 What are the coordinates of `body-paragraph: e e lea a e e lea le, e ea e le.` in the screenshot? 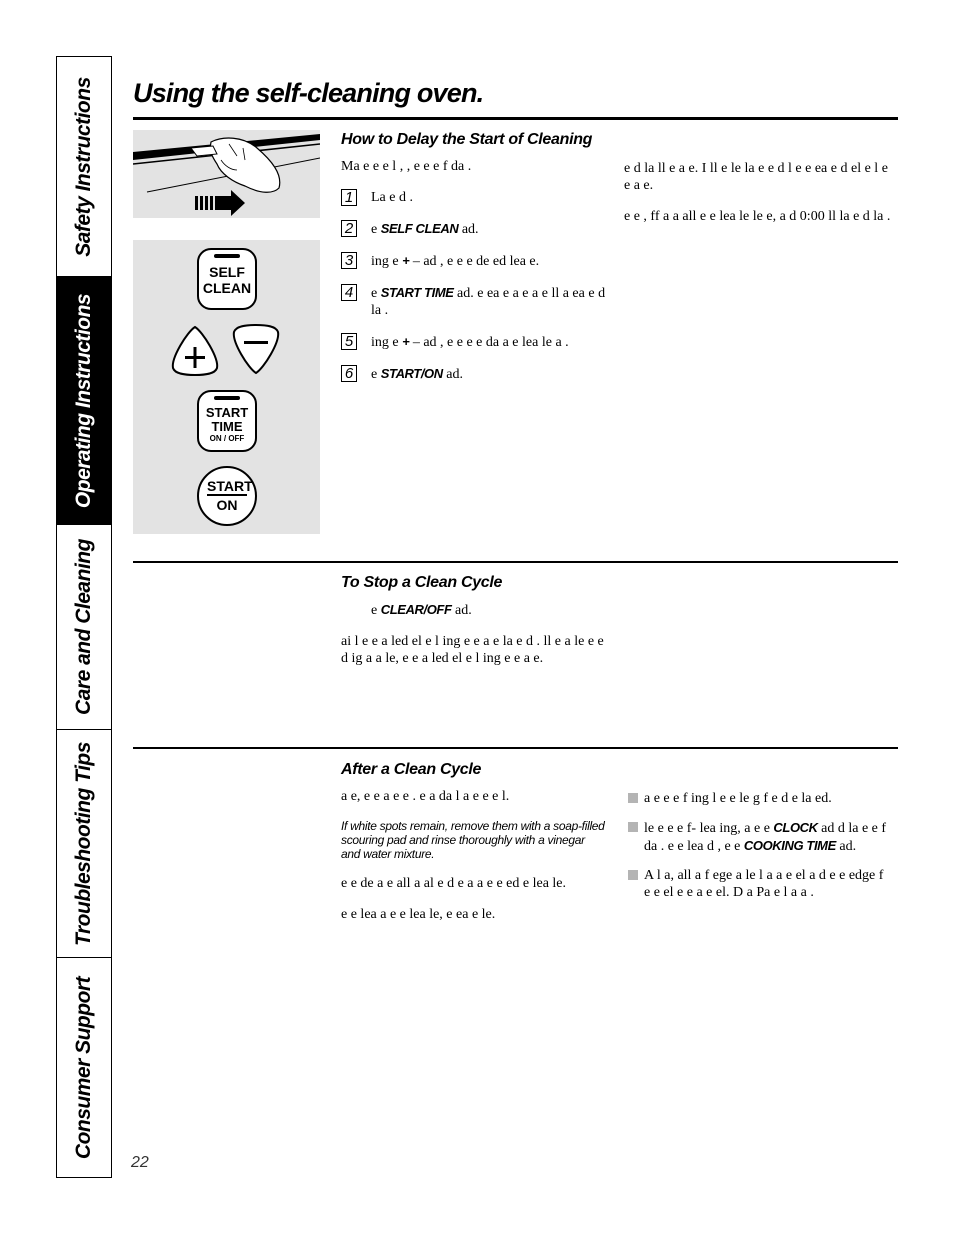 It's located at (418, 914).